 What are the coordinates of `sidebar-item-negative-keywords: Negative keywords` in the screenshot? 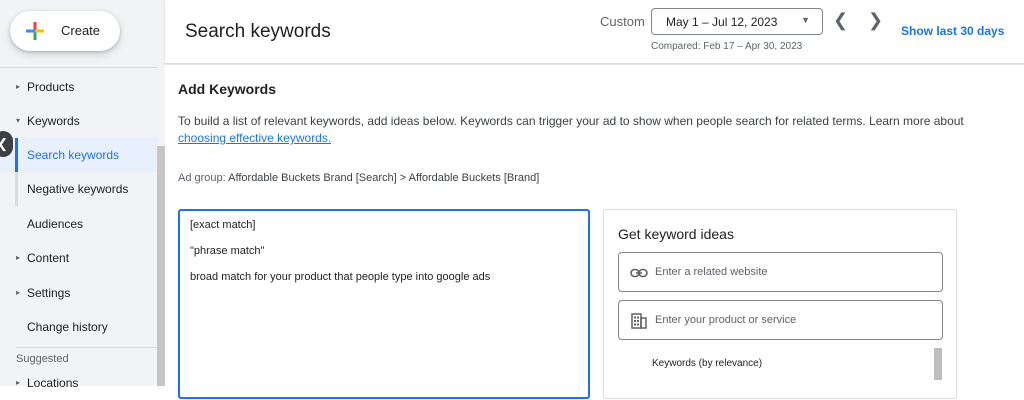 It's located at (78, 189).